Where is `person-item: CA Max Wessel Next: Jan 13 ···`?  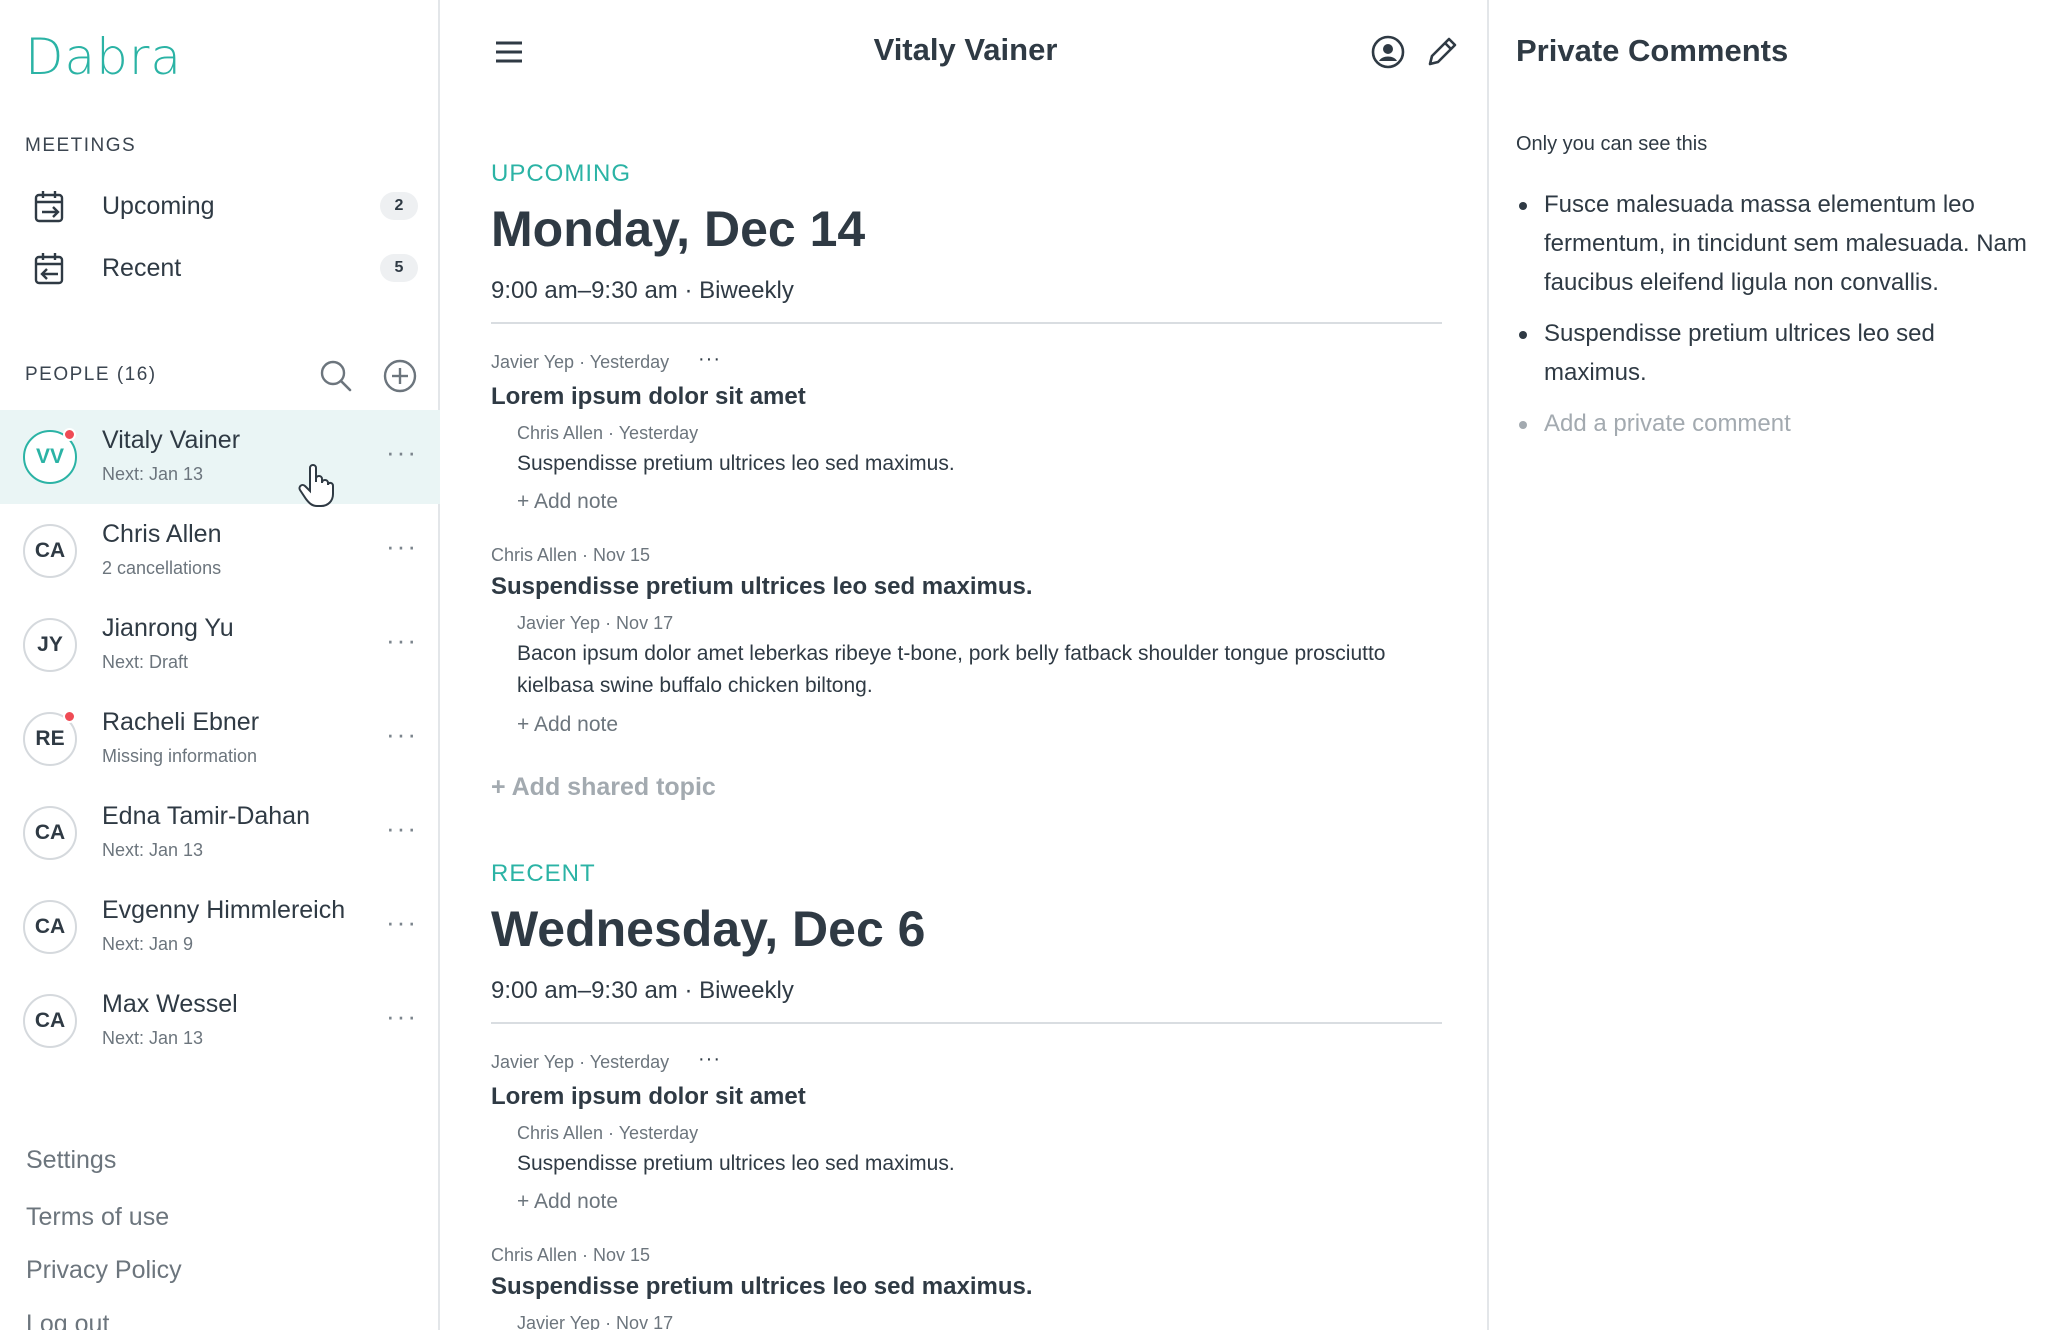
person-item: CA Max Wessel Next: Jan 13 ··· is located at coordinates (220, 1021).